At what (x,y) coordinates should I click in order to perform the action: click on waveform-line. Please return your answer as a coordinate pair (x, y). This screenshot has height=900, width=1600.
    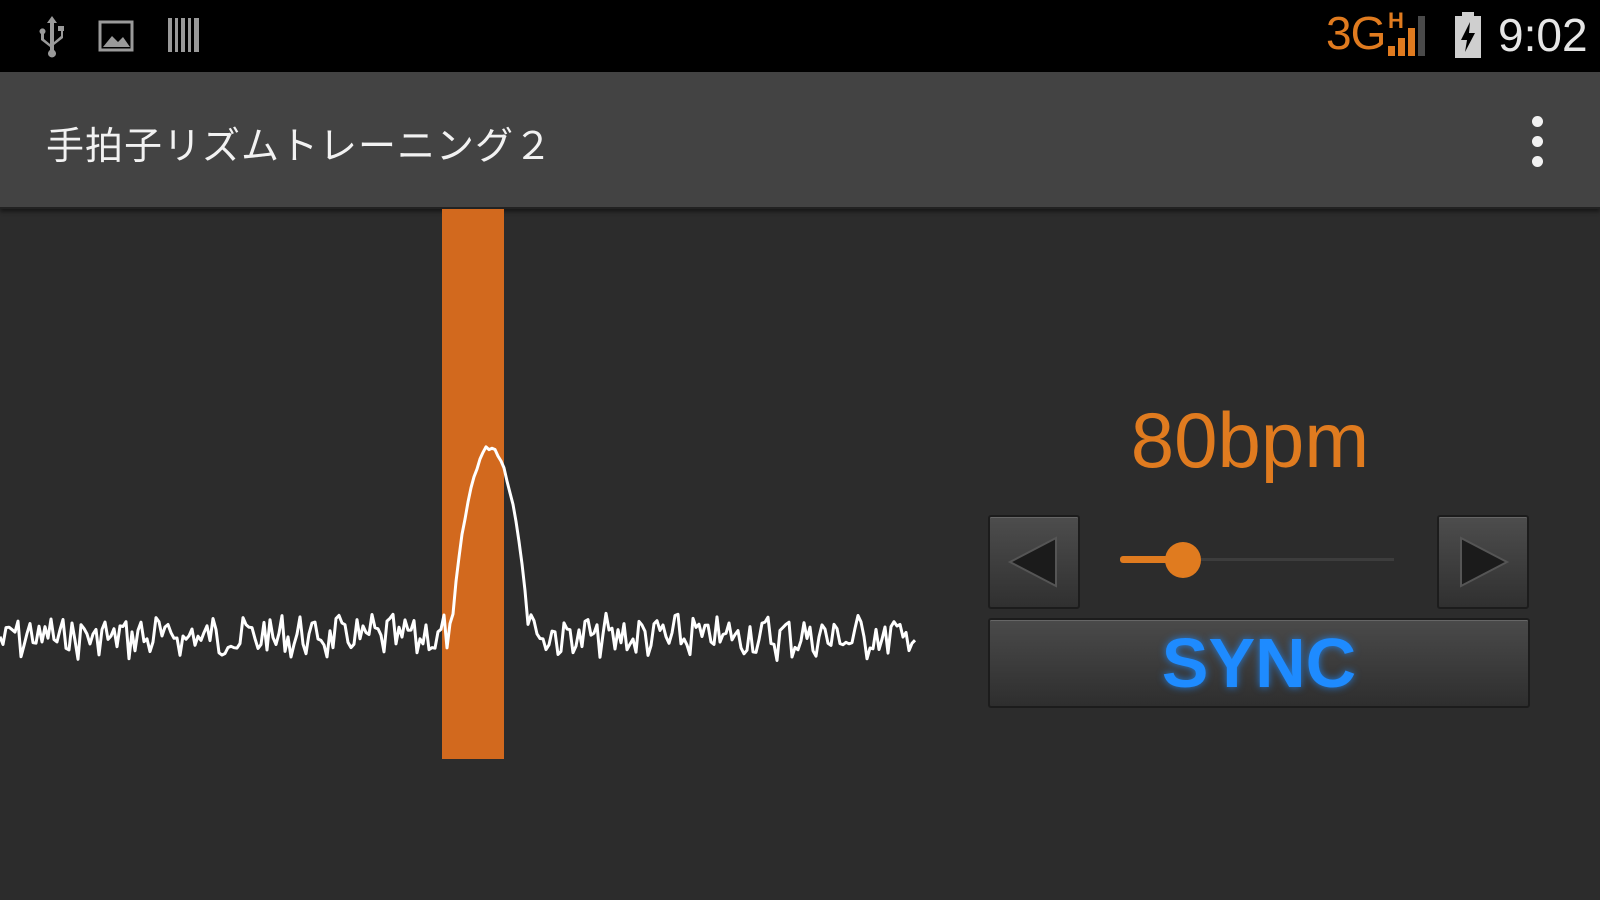
    Looking at the image, I should click on (458, 553).